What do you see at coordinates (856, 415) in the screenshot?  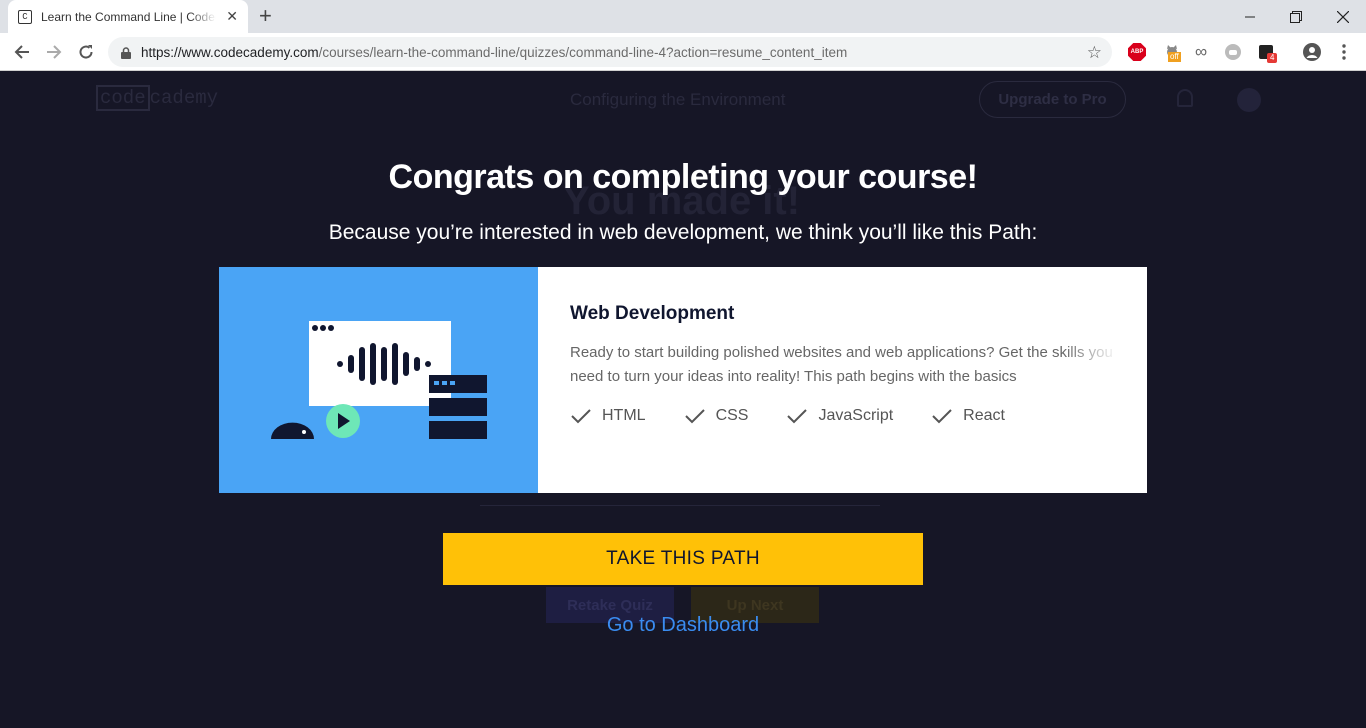 I see `tag-label: JavaScript` at bounding box center [856, 415].